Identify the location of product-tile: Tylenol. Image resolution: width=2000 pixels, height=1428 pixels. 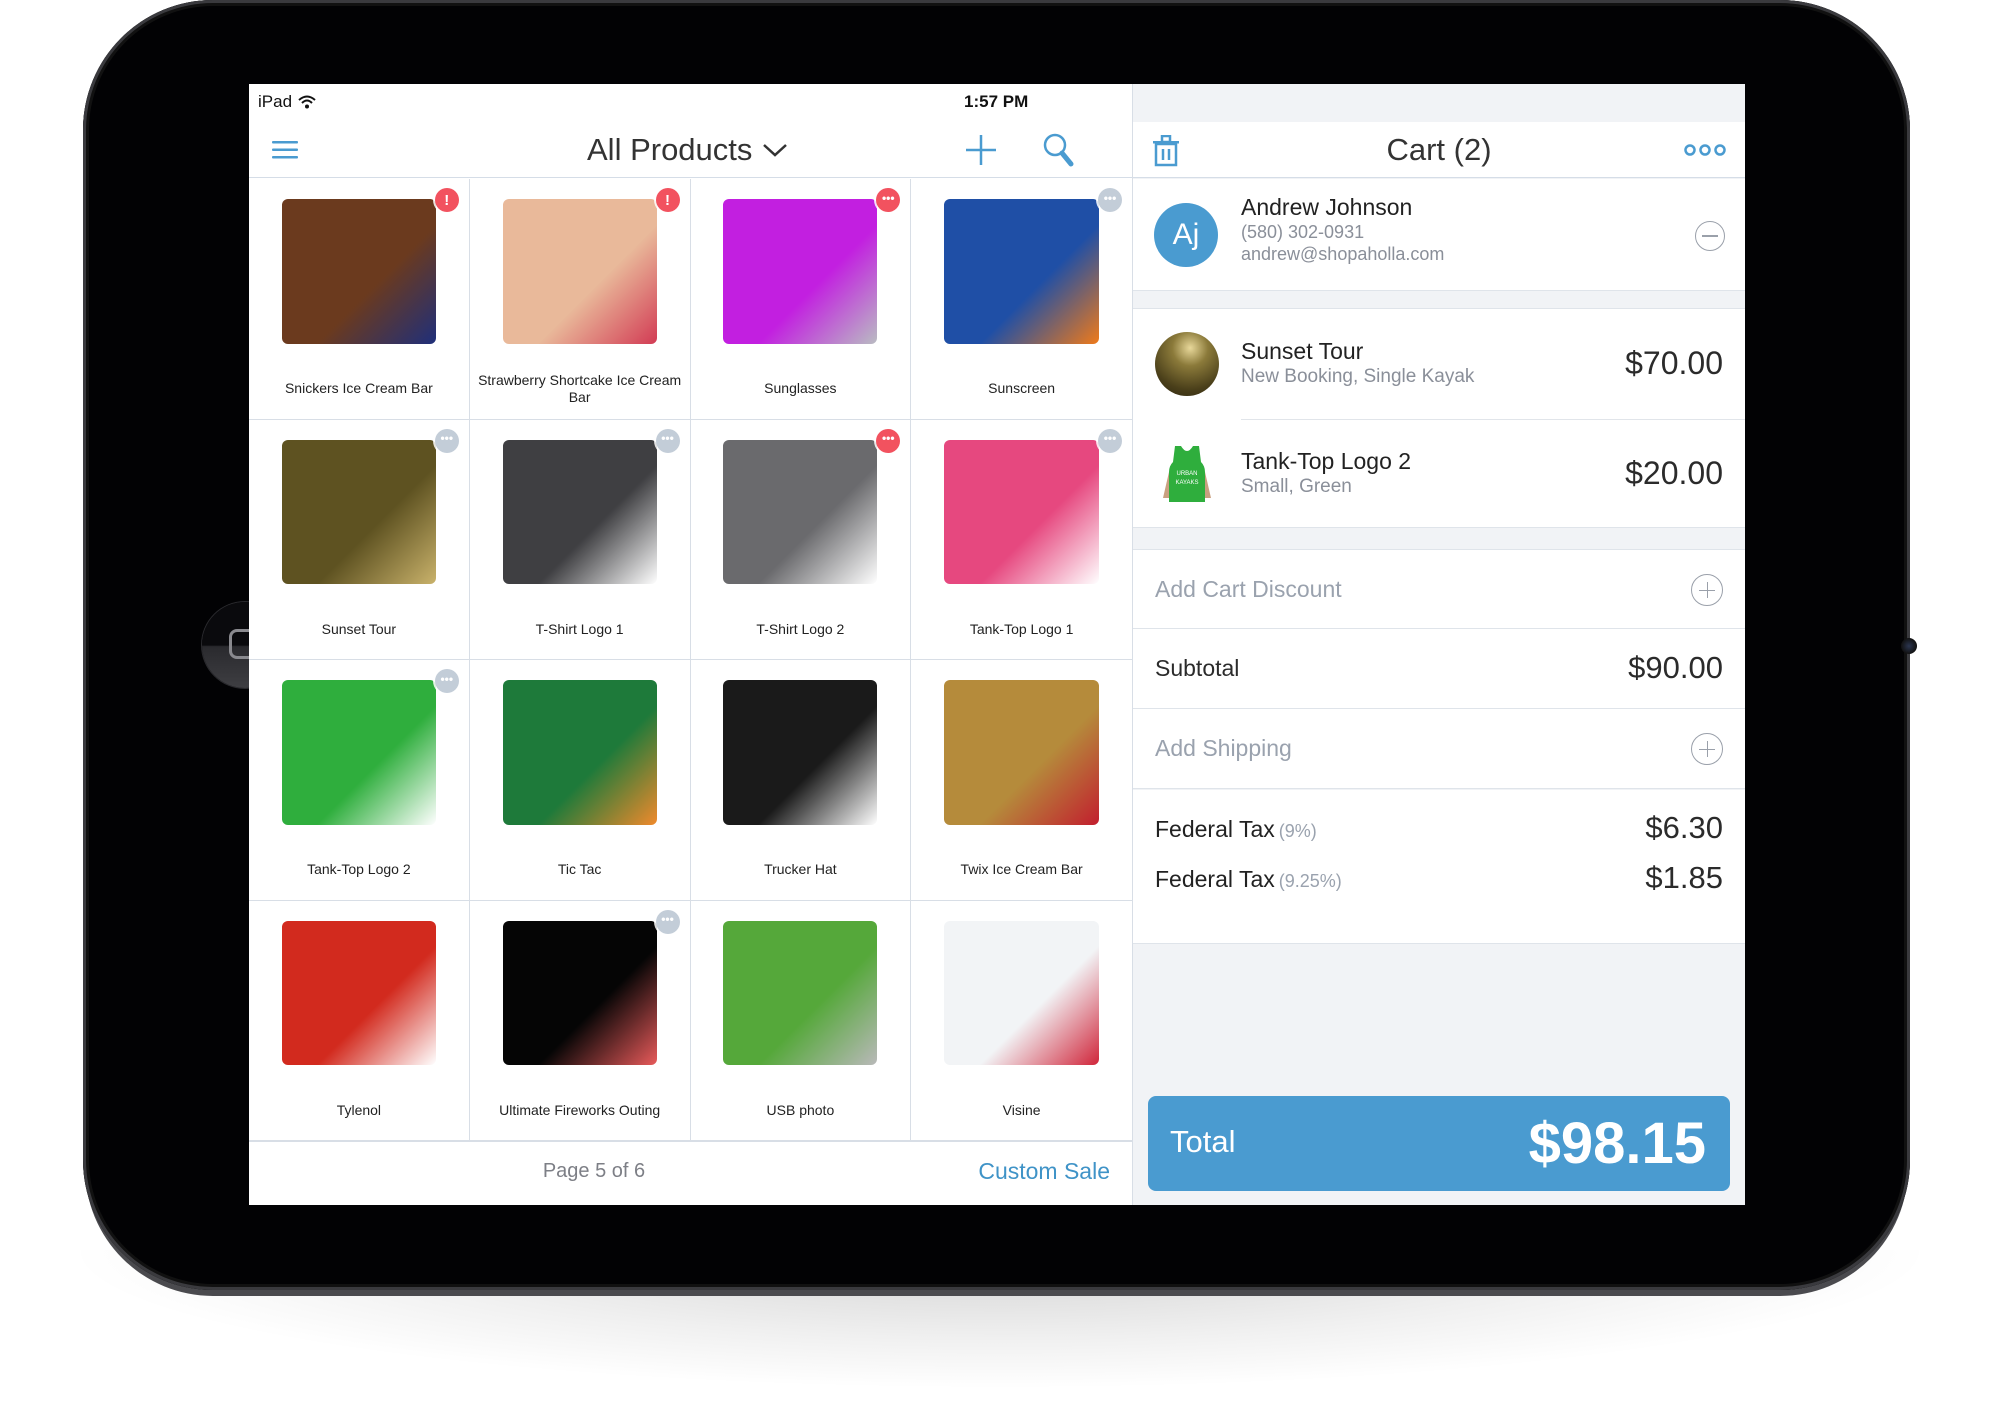
(359, 1020).